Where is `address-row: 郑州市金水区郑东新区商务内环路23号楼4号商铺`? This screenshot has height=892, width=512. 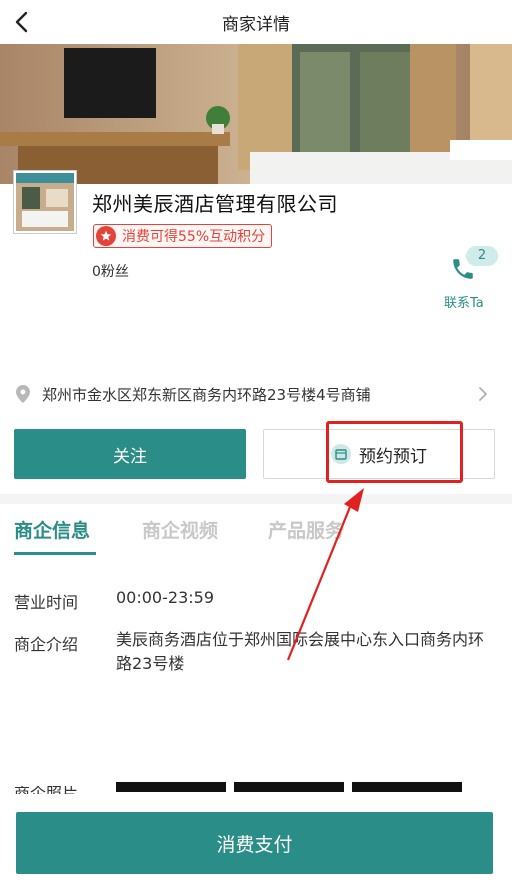
address-row: 郑州市金水区郑东新区商务内环路23号楼4号商铺 is located at coordinates (256, 394).